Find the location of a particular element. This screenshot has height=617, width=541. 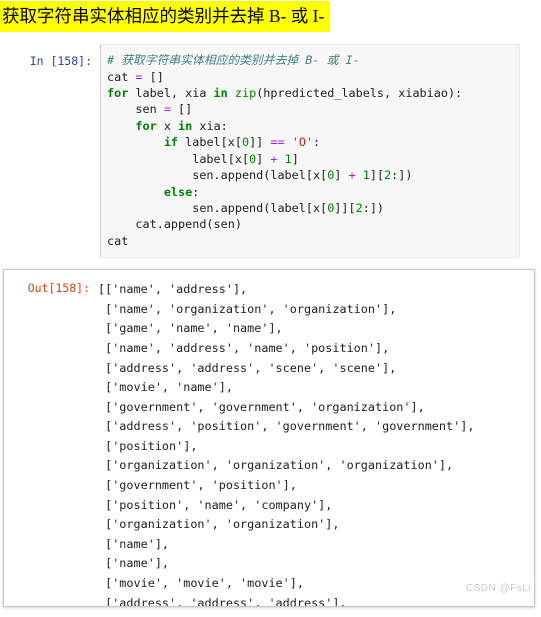

input-prompt-label: In [158]: is located at coordinates (60, 61).